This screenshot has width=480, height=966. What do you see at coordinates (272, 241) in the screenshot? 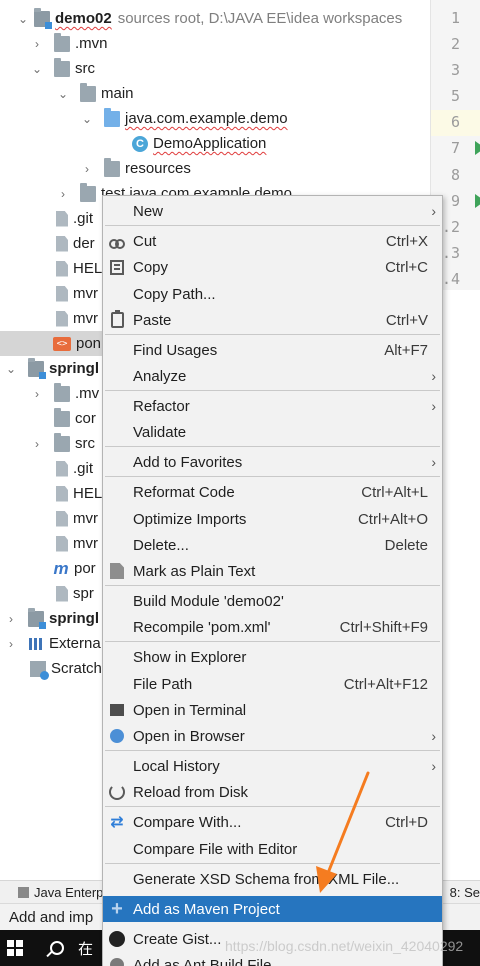
I see `menu-item-cut: Cut Ctrl+X` at bounding box center [272, 241].